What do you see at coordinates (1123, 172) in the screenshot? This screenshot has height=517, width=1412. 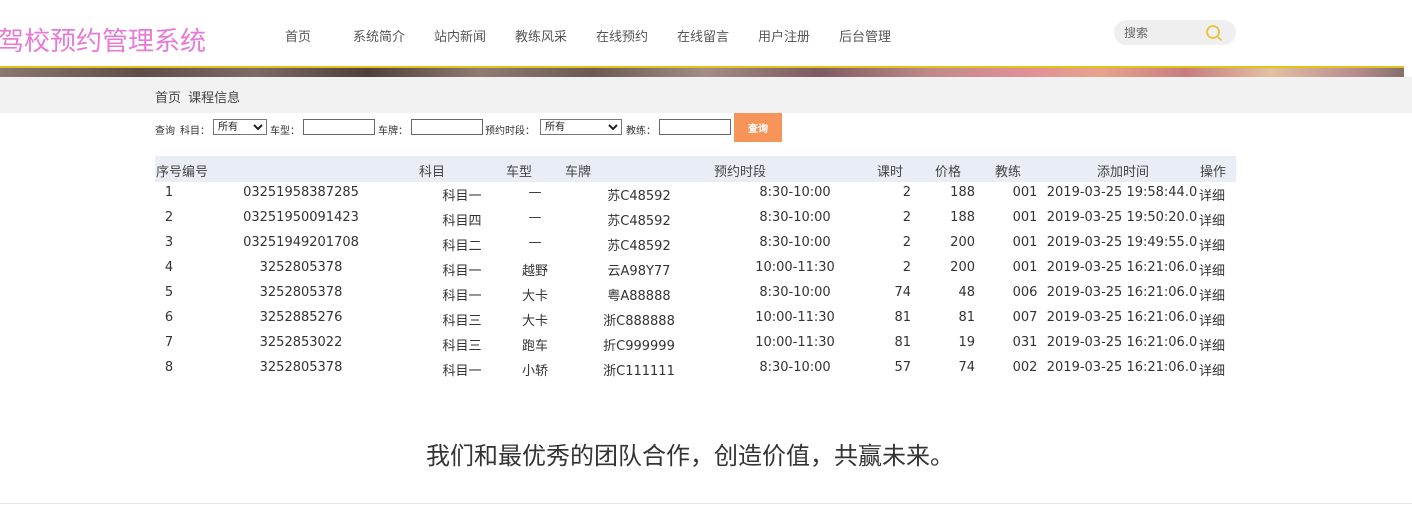 I see `col-time: 添加时间` at bounding box center [1123, 172].